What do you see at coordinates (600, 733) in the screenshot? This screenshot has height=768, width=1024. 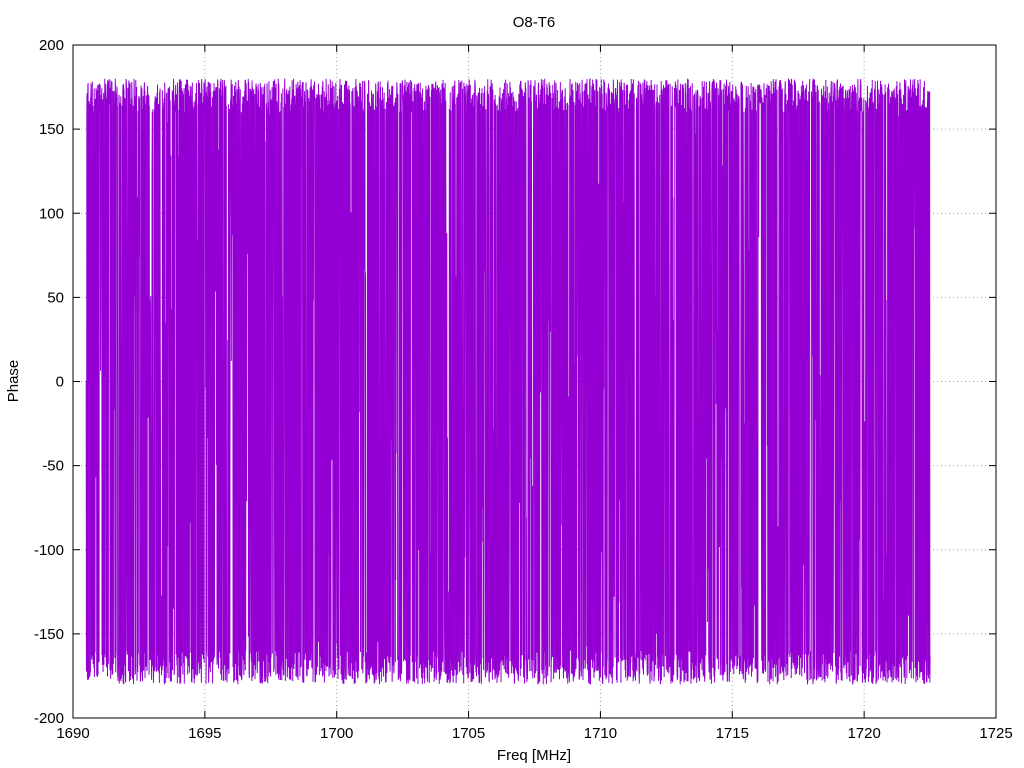 I see `x-tick-label: 1710` at bounding box center [600, 733].